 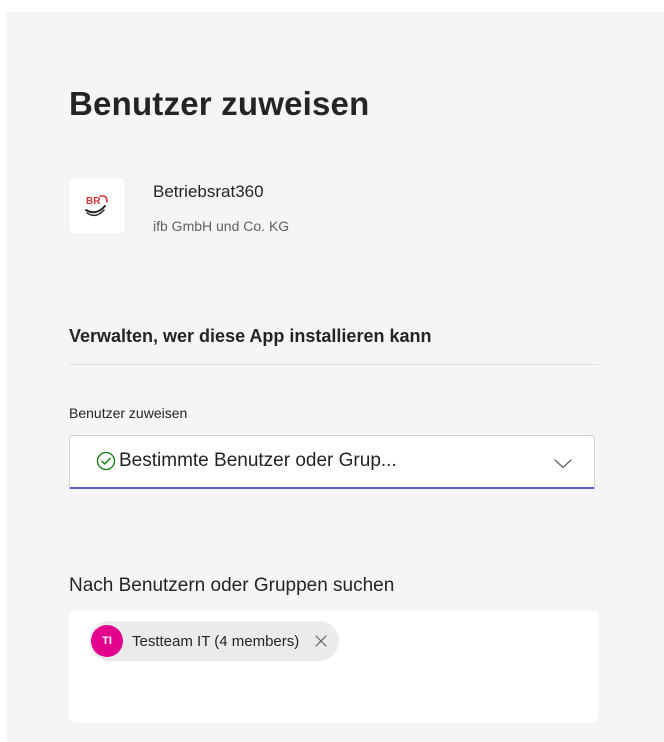 I want to click on chevron-down-icon, so click(x=563, y=465).